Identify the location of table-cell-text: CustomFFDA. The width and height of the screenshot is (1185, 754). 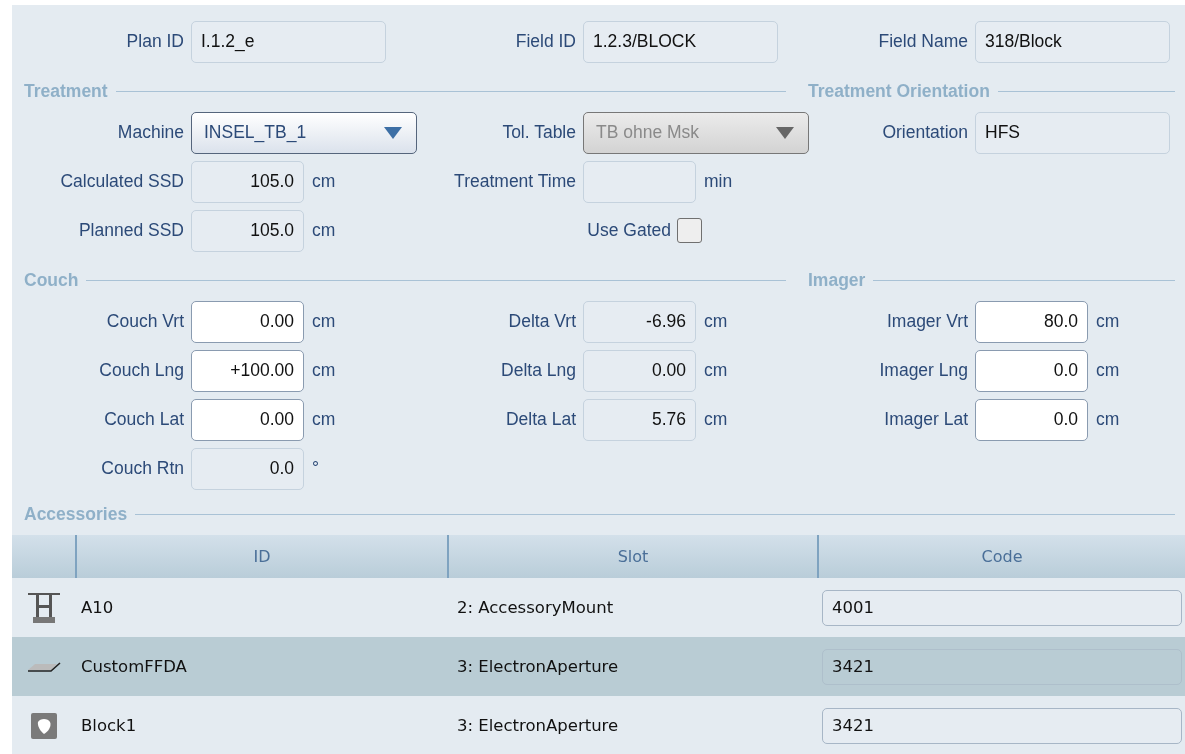
(134, 667).